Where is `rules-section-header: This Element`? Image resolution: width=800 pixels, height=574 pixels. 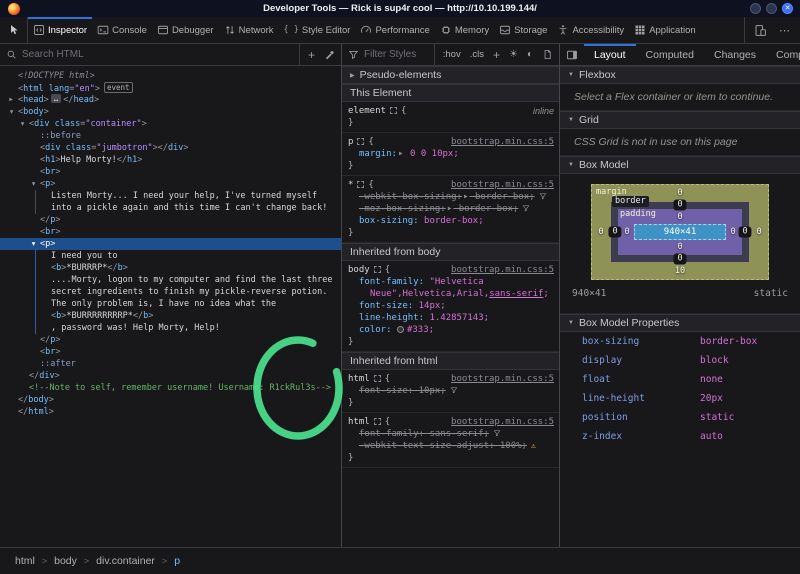
rules-section-header: This Element is located at coordinates (450, 93).